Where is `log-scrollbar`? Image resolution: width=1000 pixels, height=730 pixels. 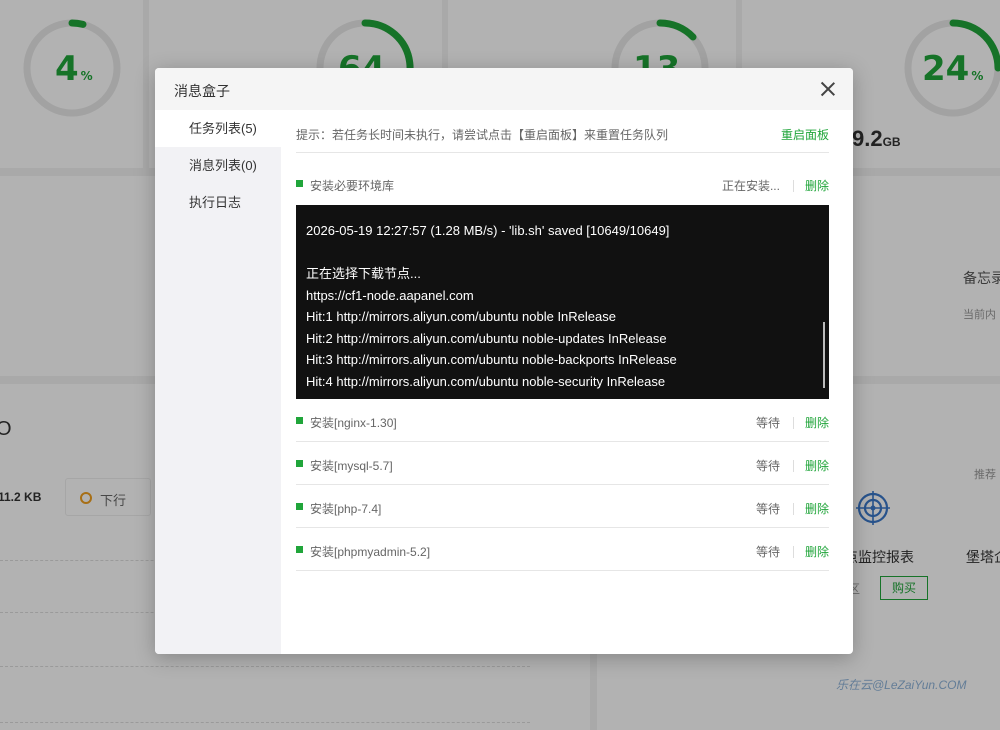 log-scrollbar is located at coordinates (824, 355).